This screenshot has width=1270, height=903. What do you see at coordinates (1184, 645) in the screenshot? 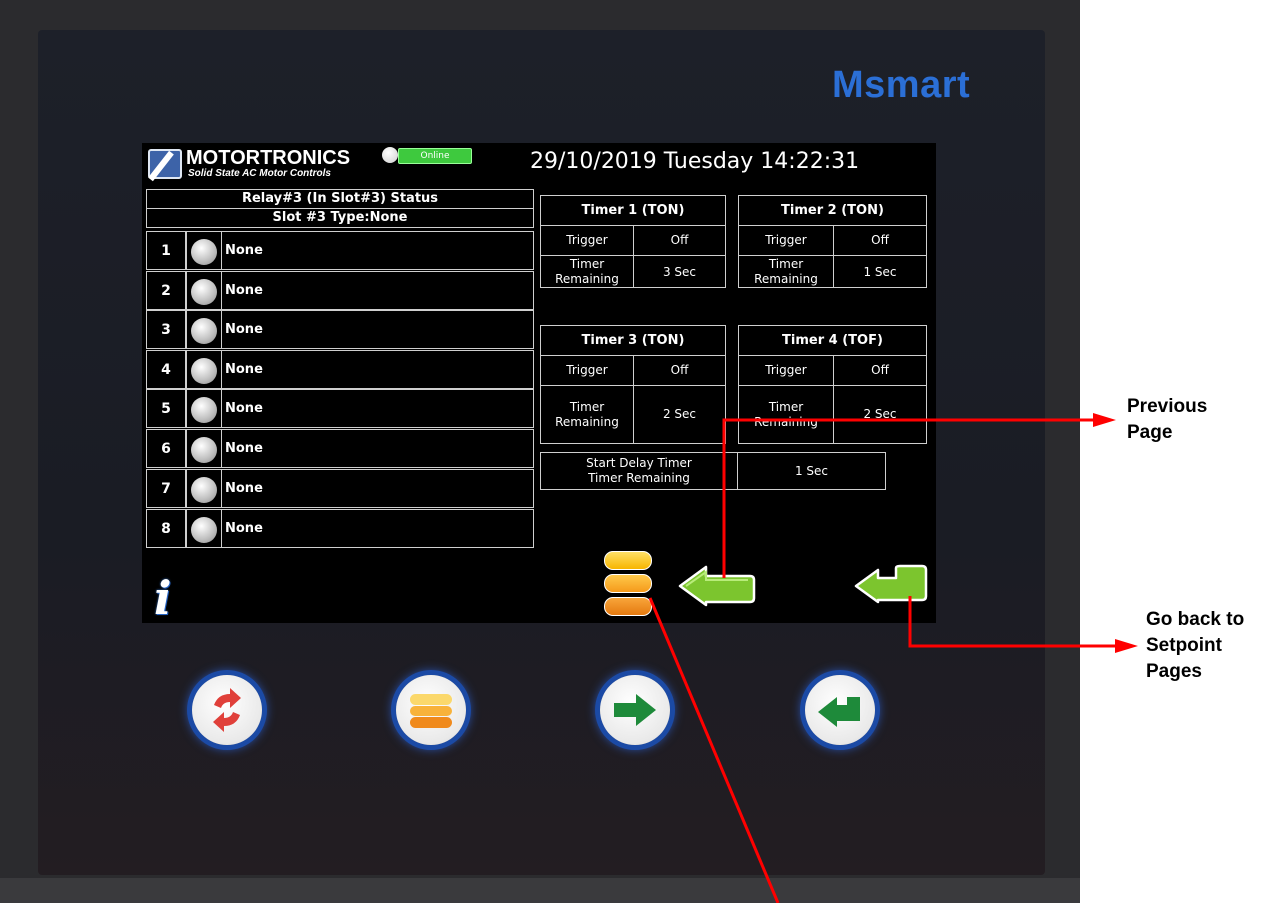
I see `annotation-line: Setpoint` at bounding box center [1184, 645].